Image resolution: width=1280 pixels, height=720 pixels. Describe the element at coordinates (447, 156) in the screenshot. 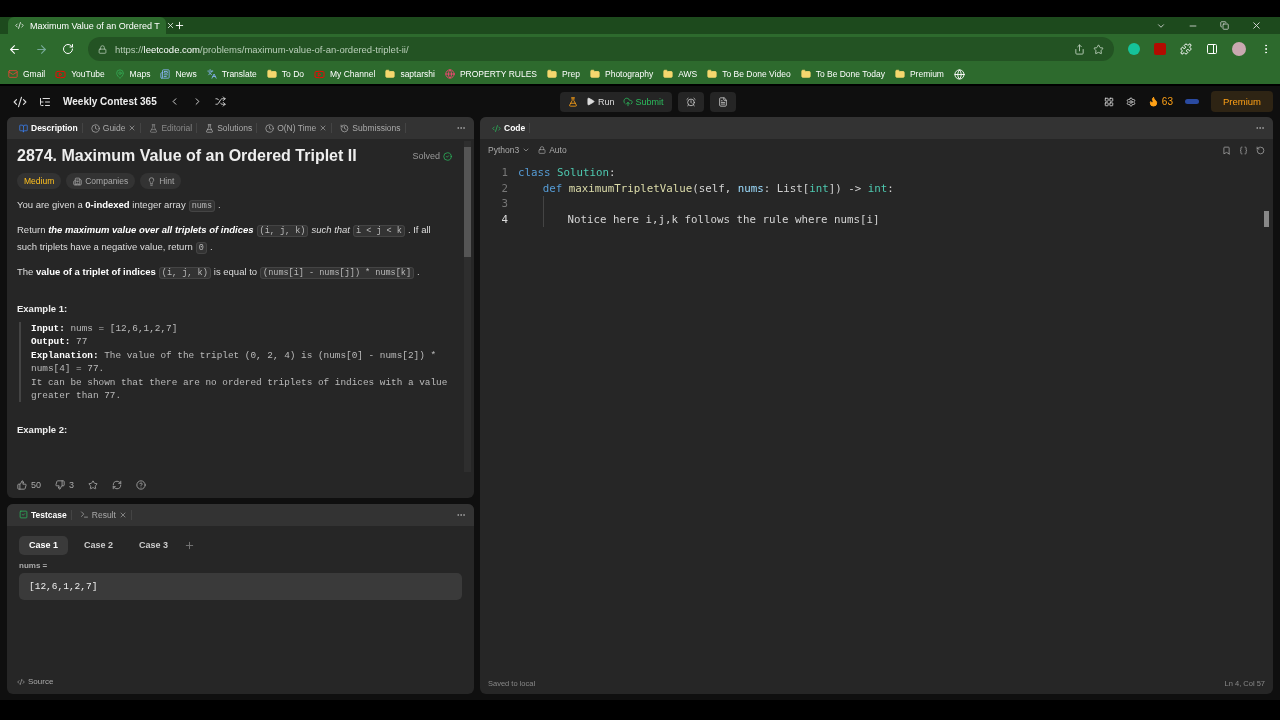

I see `check-icon` at that location.